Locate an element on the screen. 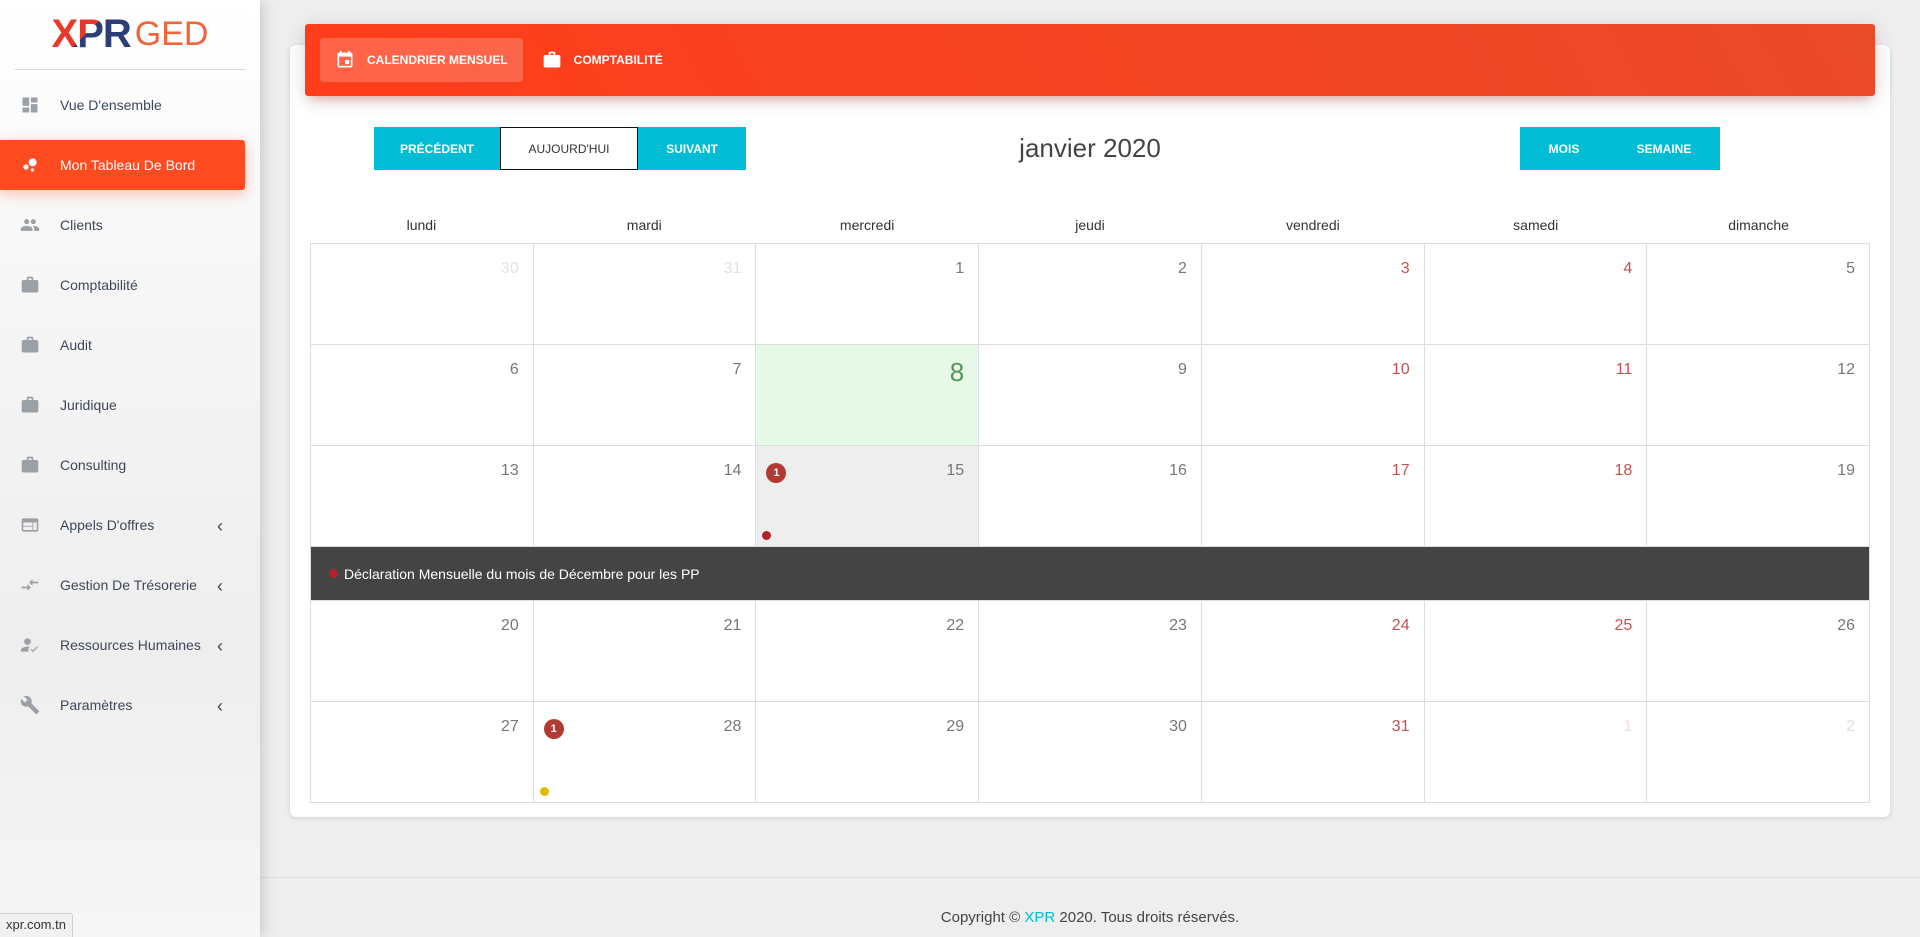 This screenshot has height=937, width=1920. footer-divider is located at coordinates (1090, 877).